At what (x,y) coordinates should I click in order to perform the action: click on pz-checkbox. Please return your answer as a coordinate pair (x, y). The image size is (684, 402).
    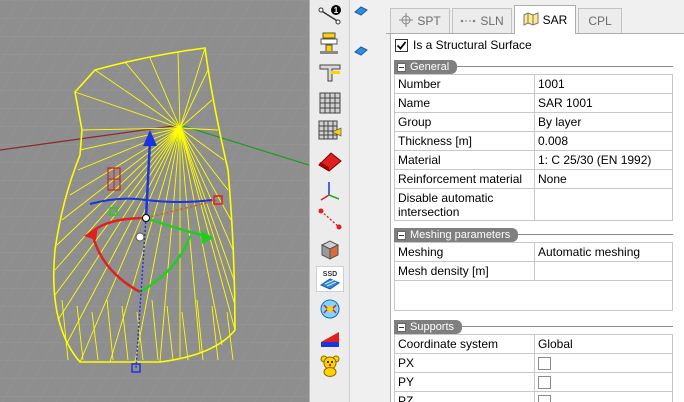
    Looking at the image, I should click on (544, 398).